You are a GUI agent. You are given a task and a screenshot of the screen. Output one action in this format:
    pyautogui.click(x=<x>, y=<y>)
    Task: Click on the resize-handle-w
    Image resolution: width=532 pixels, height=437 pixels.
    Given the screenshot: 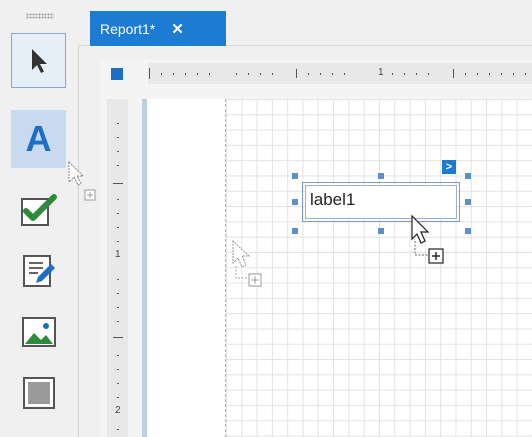 What is the action you would take?
    pyautogui.click(x=295, y=202)
    